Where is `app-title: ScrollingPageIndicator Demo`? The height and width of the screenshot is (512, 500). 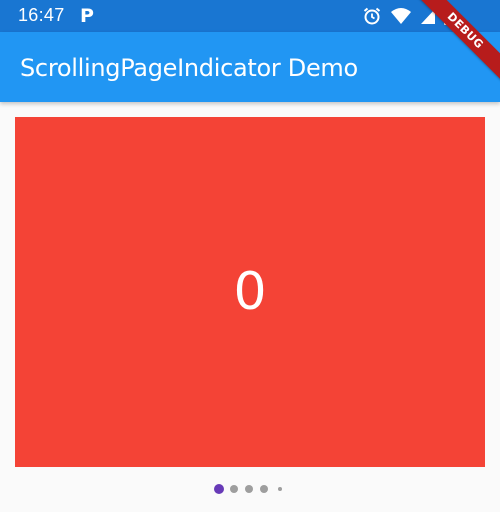 app-title: ScrollingPageIndicator Demo is located at coordinates (189, 68).